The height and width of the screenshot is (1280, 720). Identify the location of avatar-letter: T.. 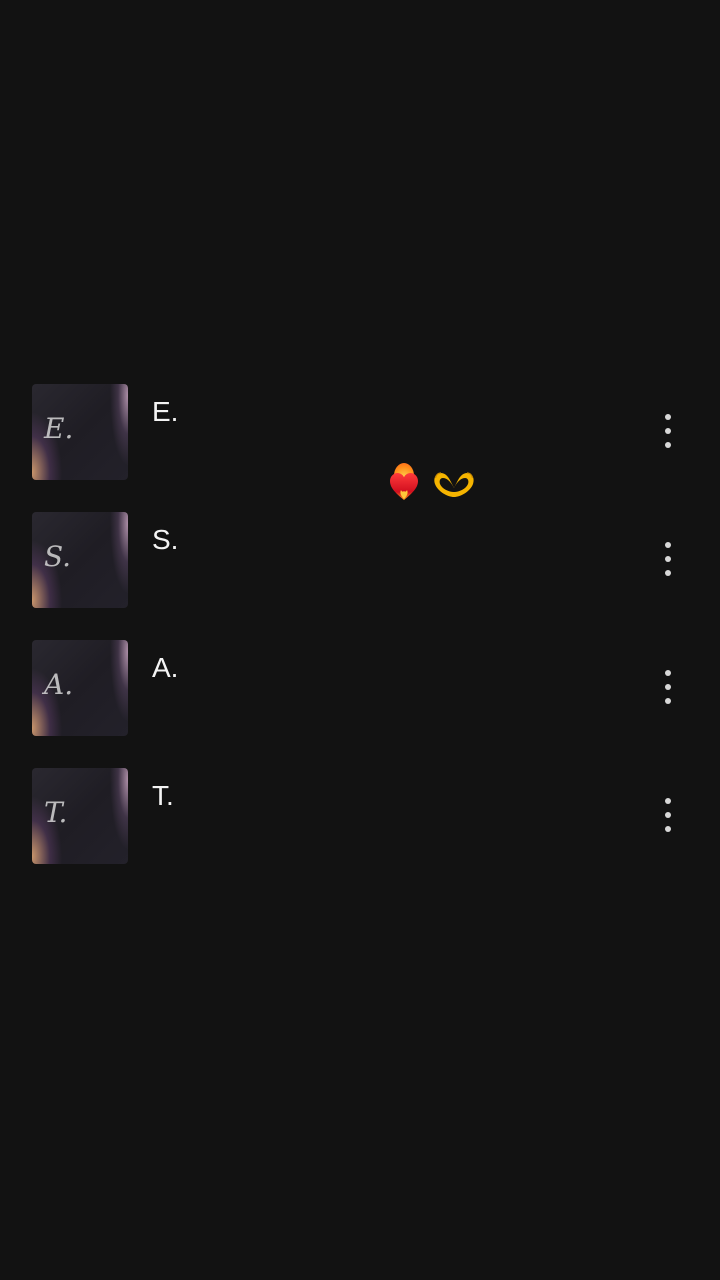
(56, 812).